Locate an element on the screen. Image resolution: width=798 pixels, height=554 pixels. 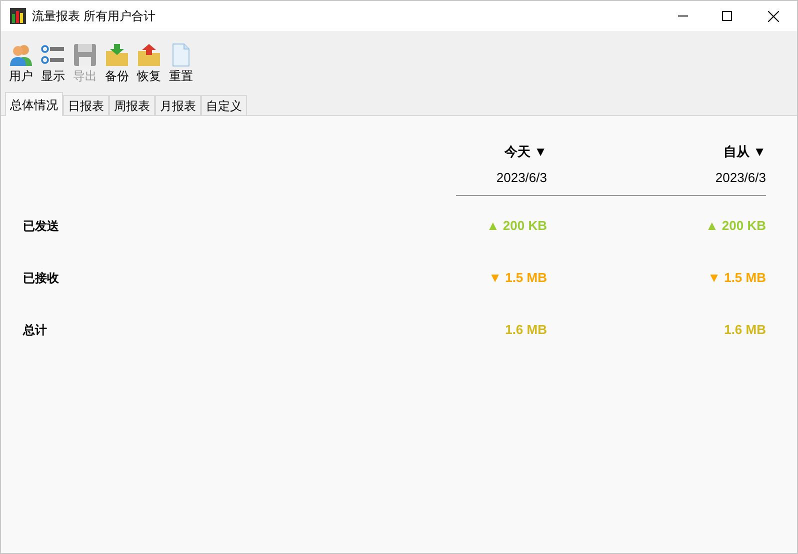
row-label: 已接收 is located at coordinates (41, 278).